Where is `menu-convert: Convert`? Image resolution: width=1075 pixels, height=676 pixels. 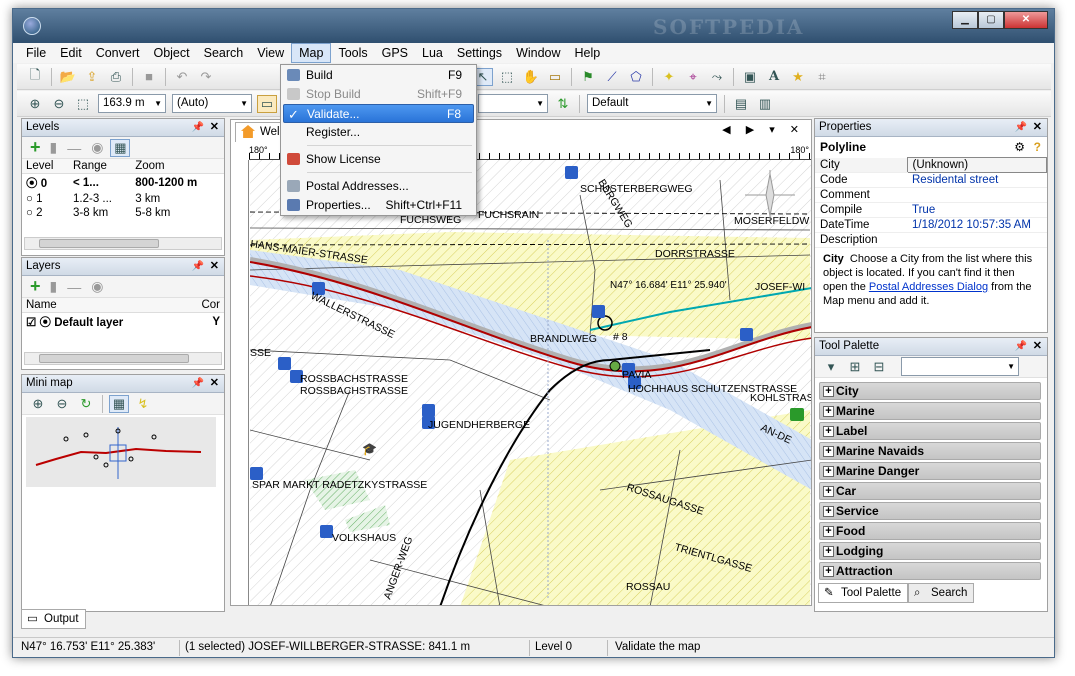 menu-convert: Convert is located at coordinates (118, 53).